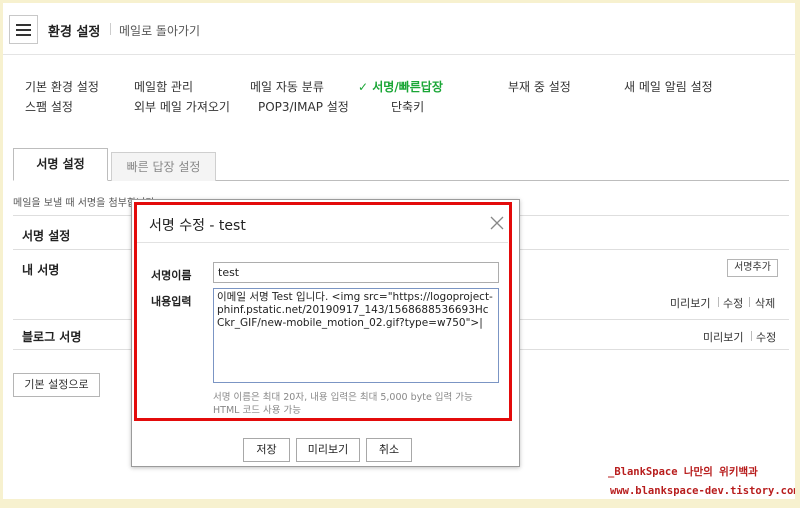  I want to click on watermark-url: www.blankspace-dev.tistory.com, so click(702, 491).